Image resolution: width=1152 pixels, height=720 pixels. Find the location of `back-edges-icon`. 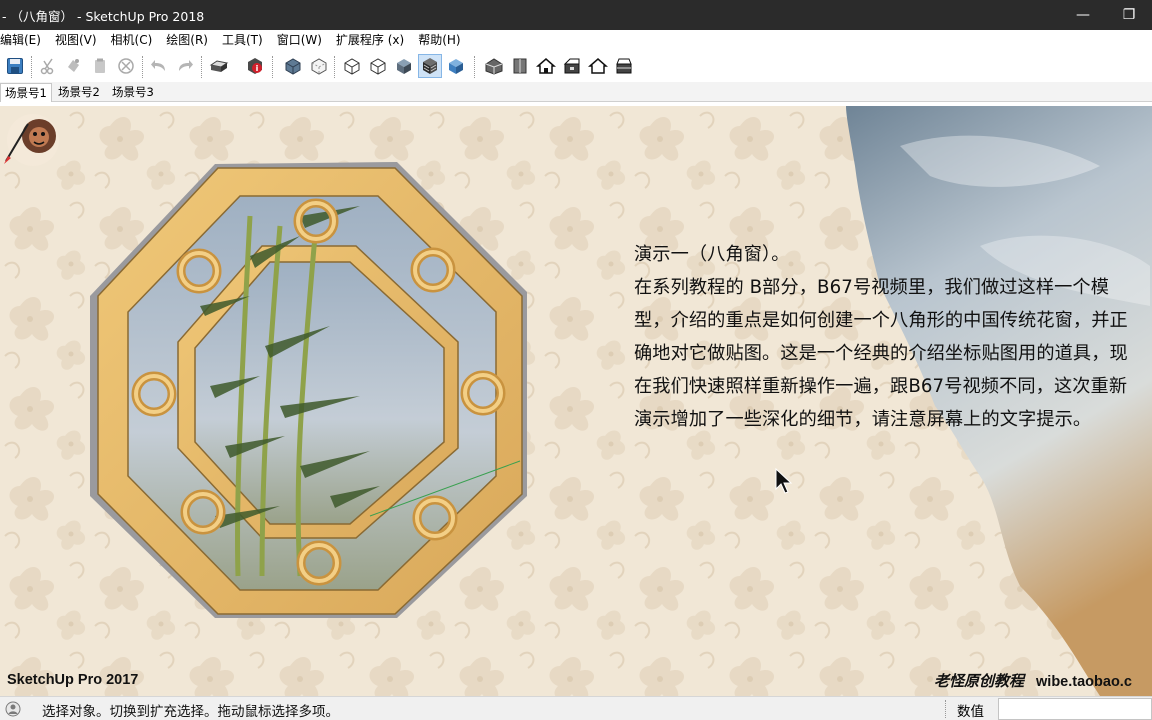

back-edges-icon is located at coordinates (319, 66).